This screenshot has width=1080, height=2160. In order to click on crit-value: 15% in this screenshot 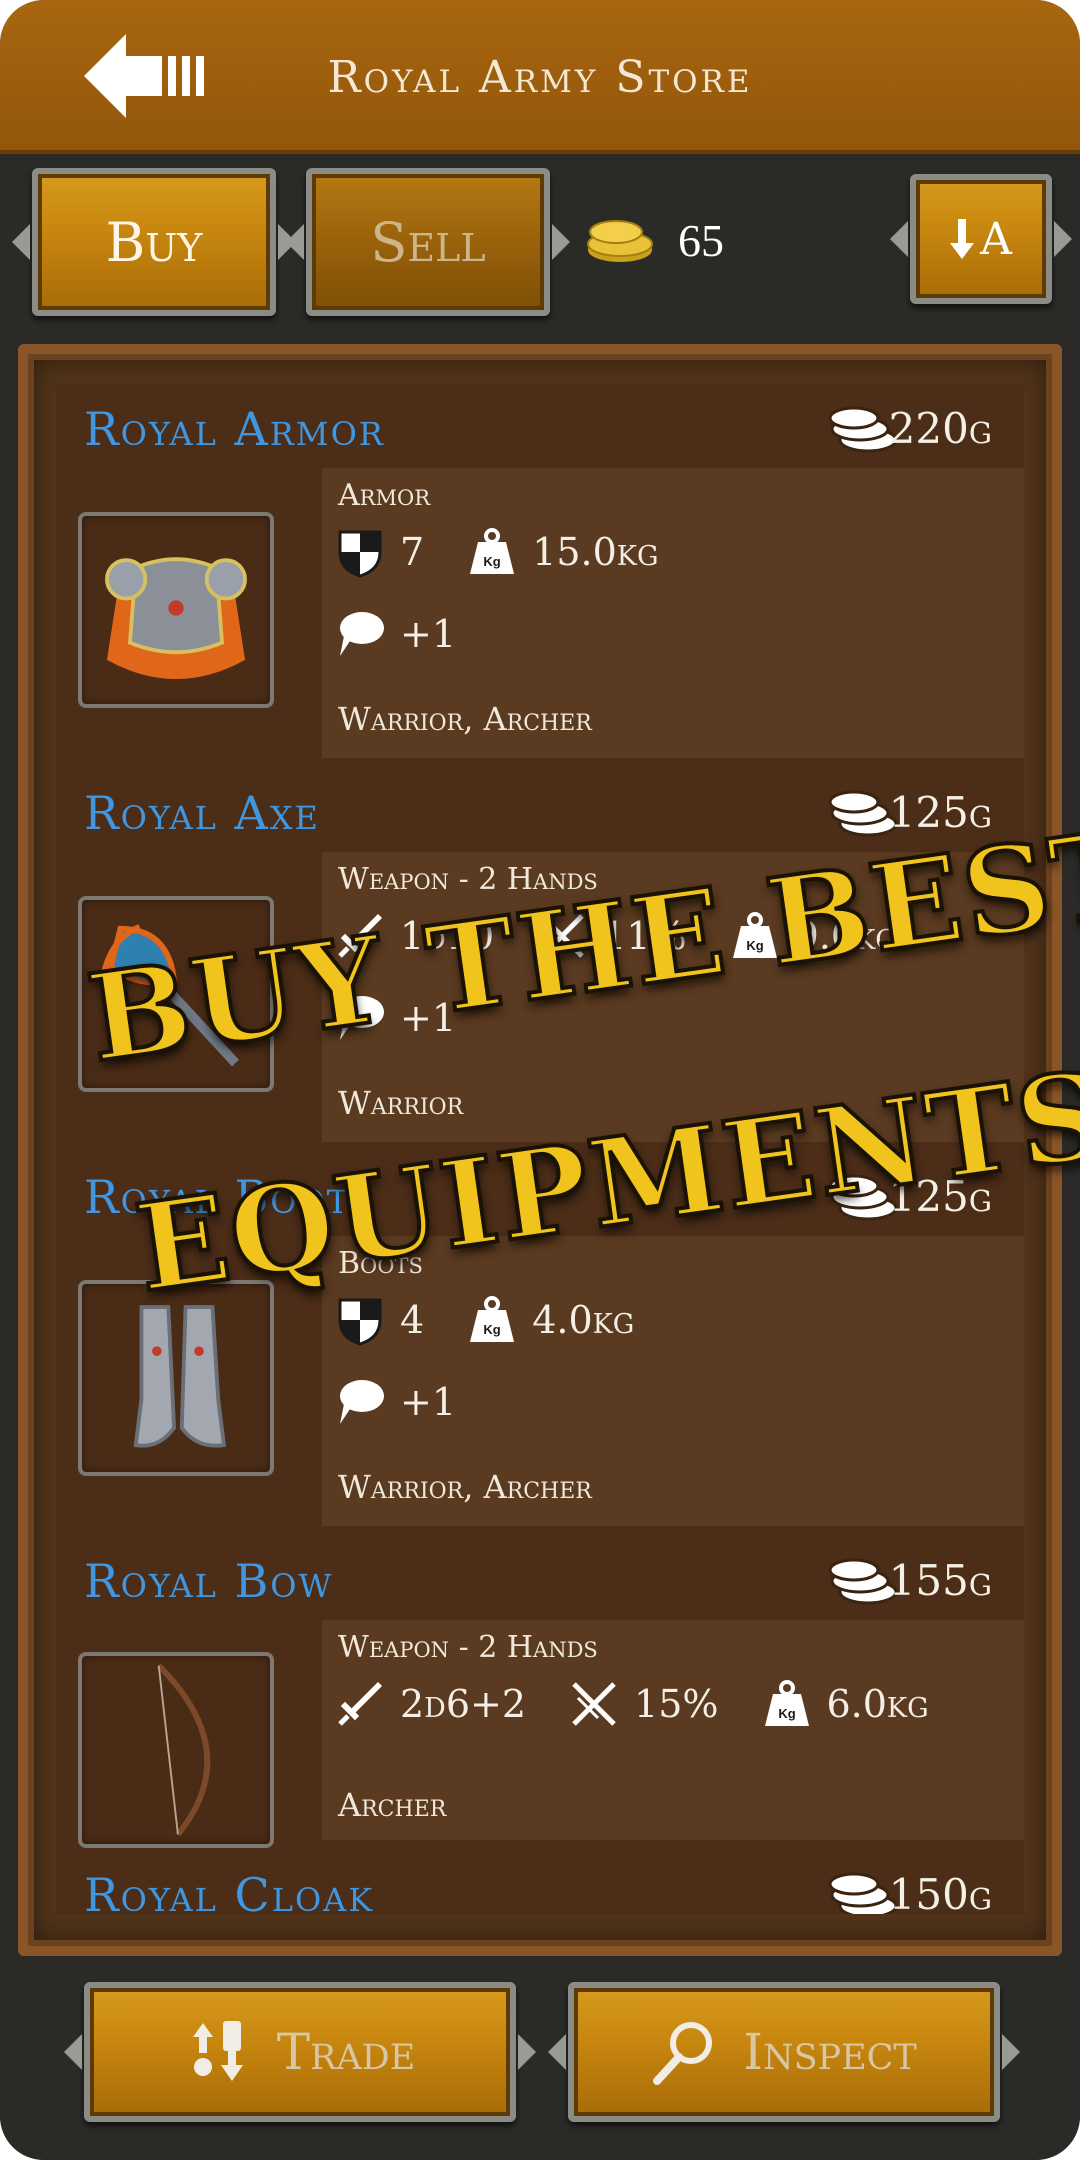, I will do `click(676, 1704)`.